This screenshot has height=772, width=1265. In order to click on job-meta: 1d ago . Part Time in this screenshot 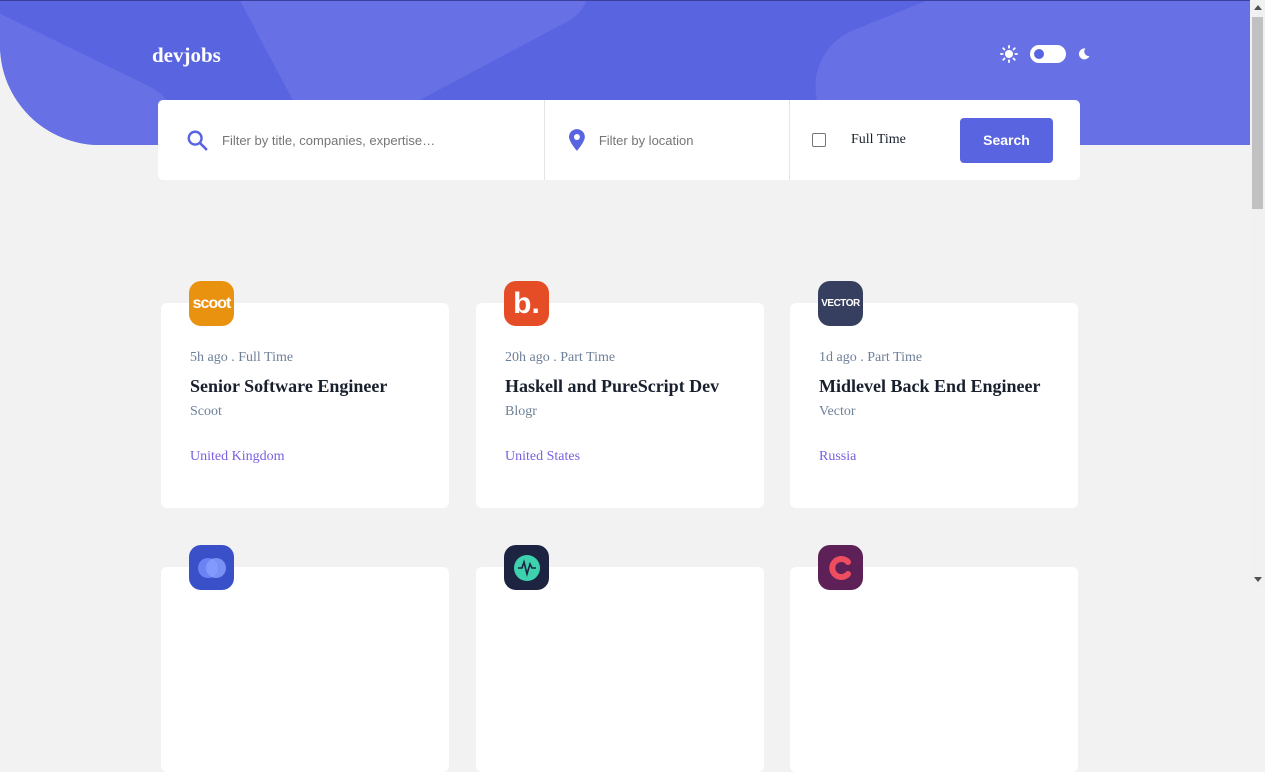, I will do `click(871, 357)`.